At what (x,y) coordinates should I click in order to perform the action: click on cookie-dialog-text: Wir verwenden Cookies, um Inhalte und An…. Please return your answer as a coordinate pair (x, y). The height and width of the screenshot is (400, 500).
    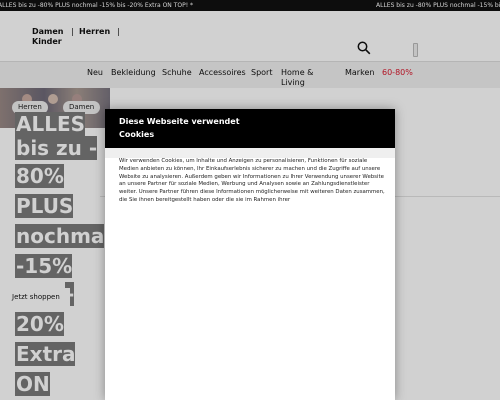
    Looking at the image, I should click on (252, 180).